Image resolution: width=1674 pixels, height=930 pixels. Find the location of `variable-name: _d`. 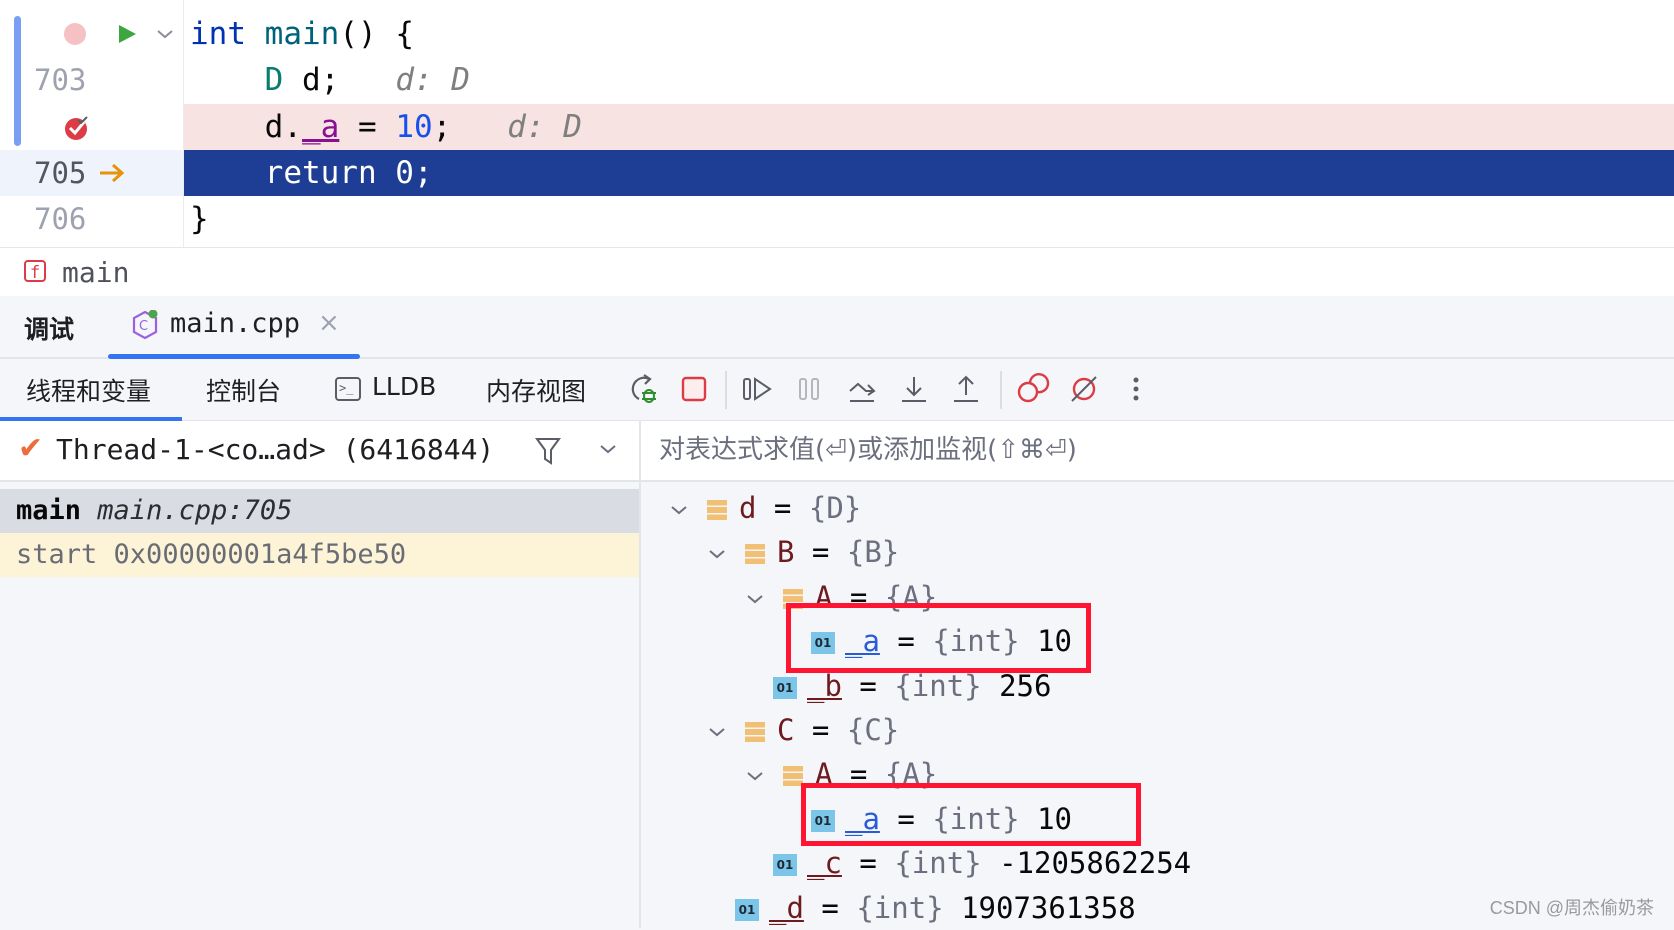

variable-name: _d is located at coordinates (786, 907).